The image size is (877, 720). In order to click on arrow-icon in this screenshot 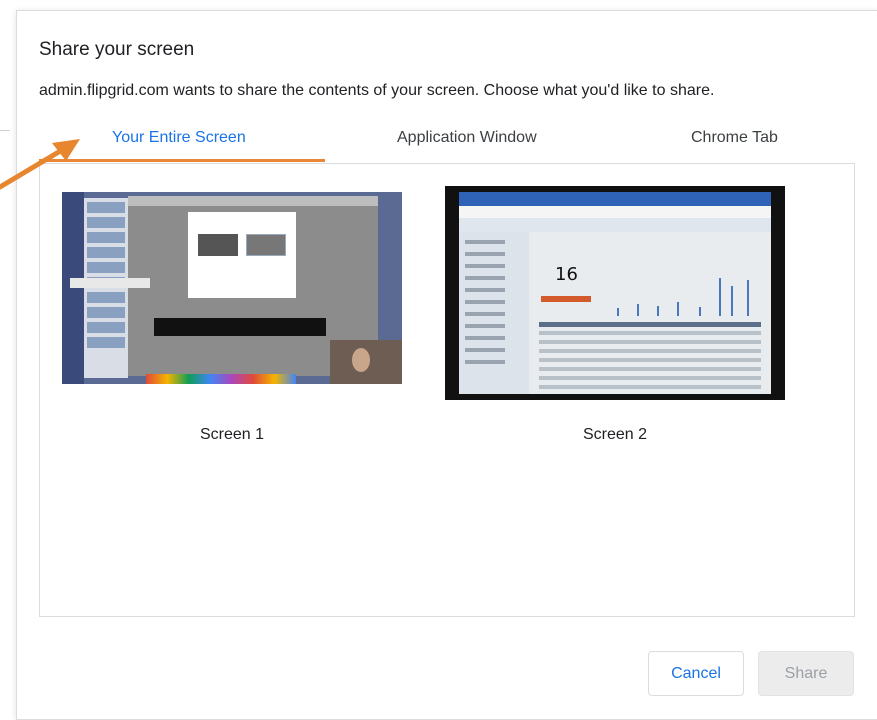, I will do `click(40, 164)`.